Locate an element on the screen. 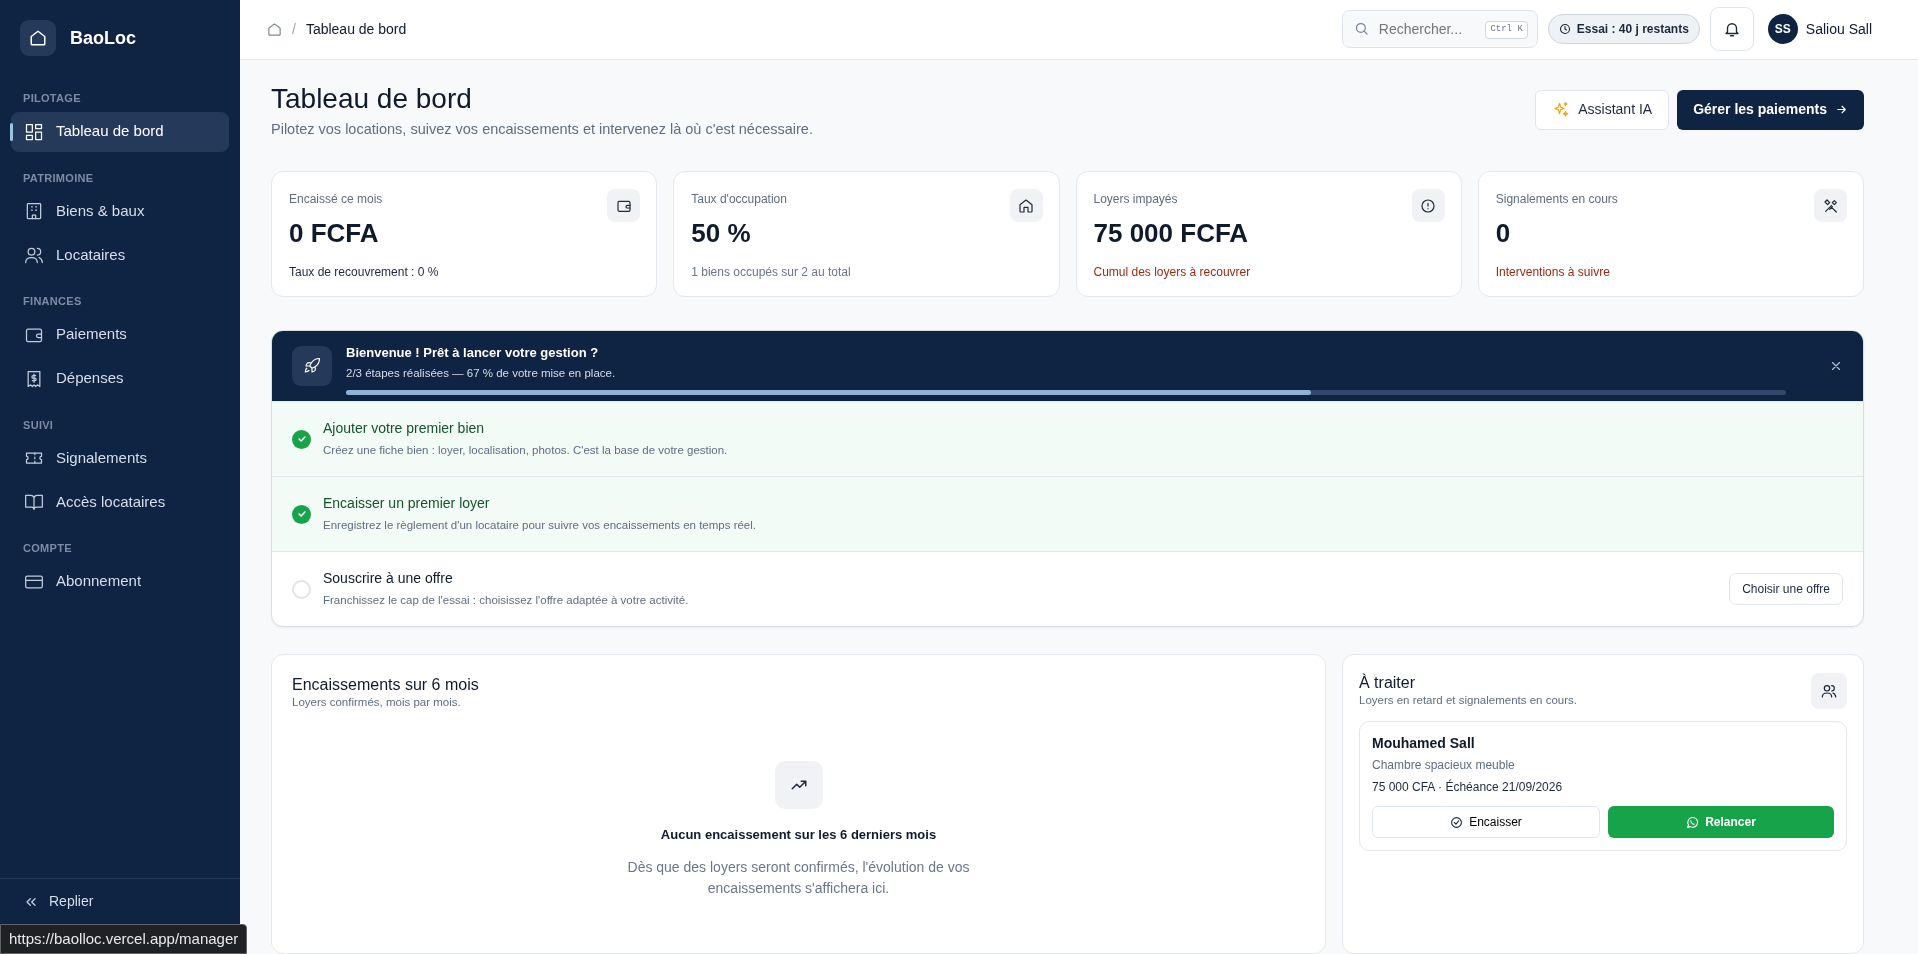 Image resolution: width=1918 pixels, height=954 pixels. collect-button: Encaisser is located at coordinates (1486, 822).